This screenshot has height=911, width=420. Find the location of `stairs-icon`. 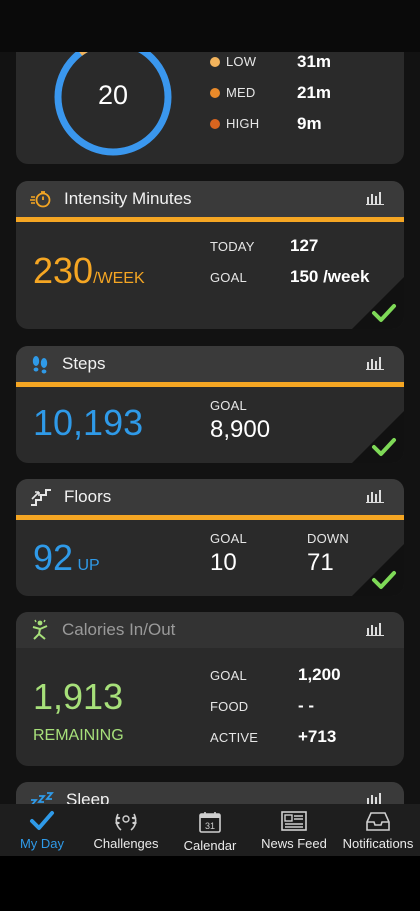

stairs-icon is located at coordinates (41, 497).